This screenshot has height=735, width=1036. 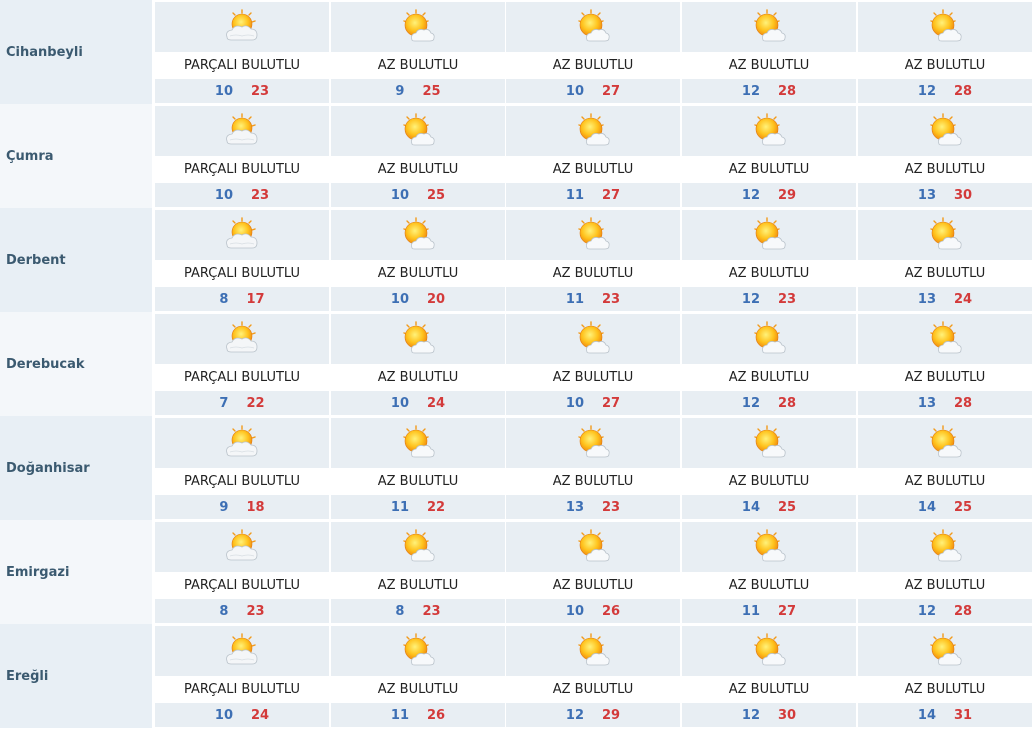 I want to click on temperature-range: 12 28, so click(x=945, y=91).